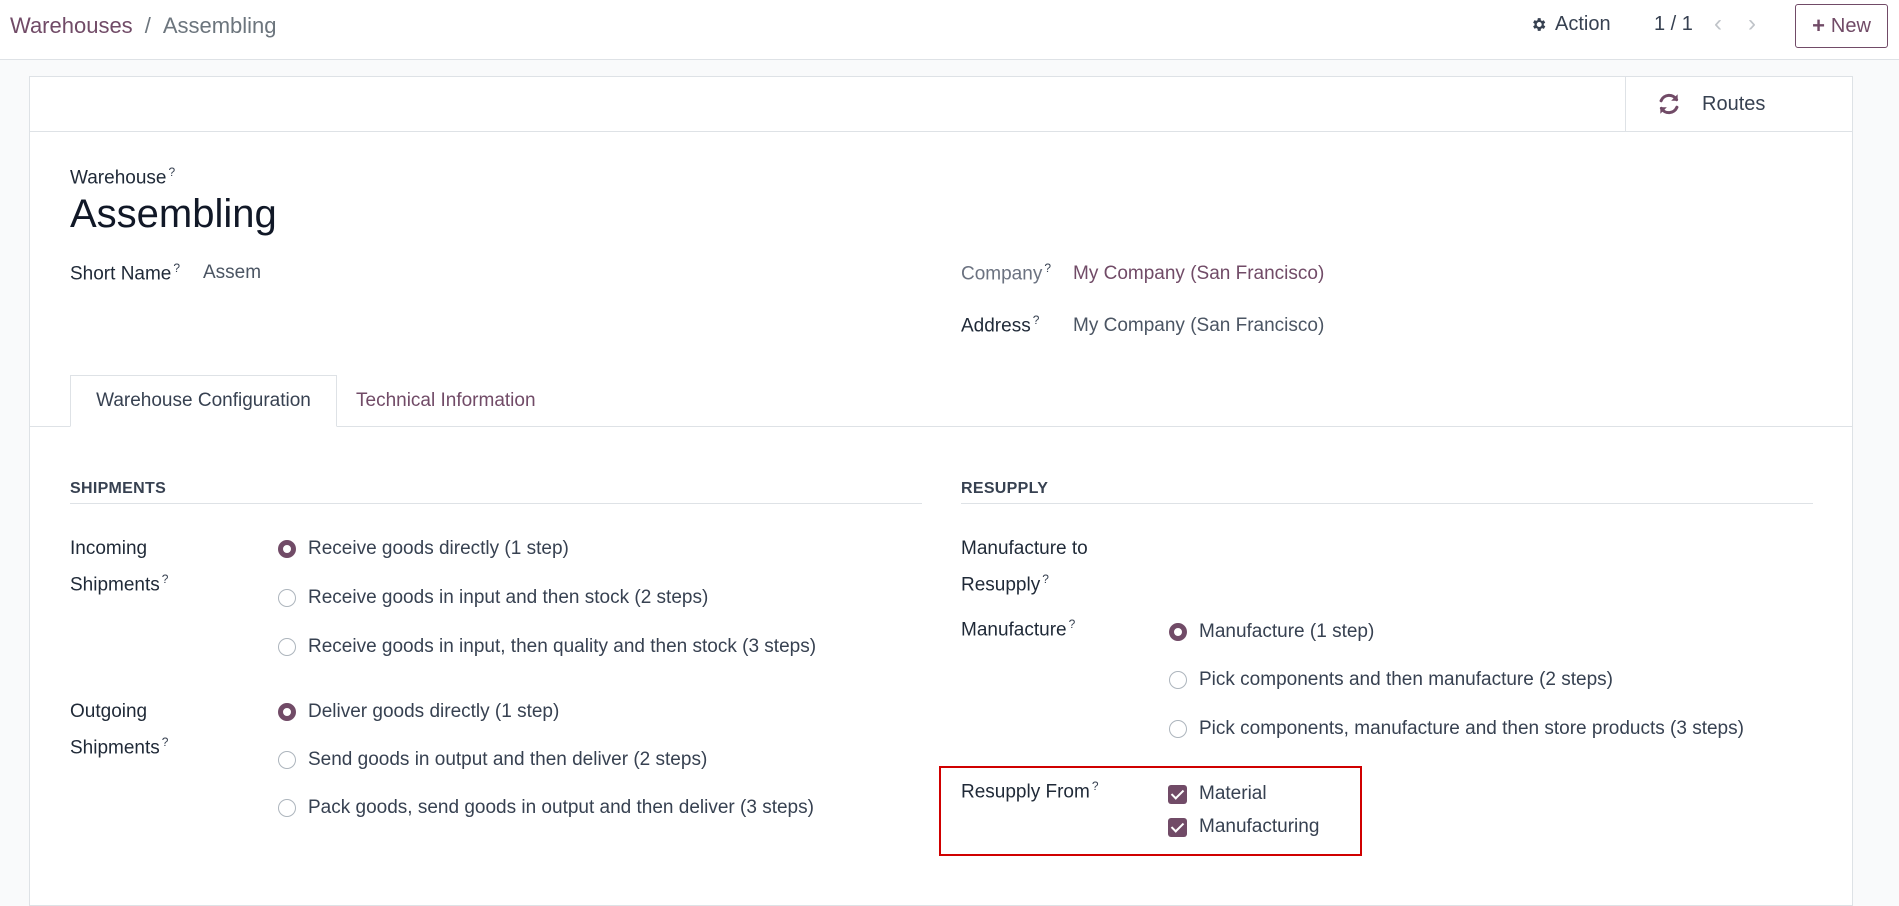  Describe the element at coordinates (1001, 585) in the screenshot. I see `mtr-label-line2: Resupply` at that location.